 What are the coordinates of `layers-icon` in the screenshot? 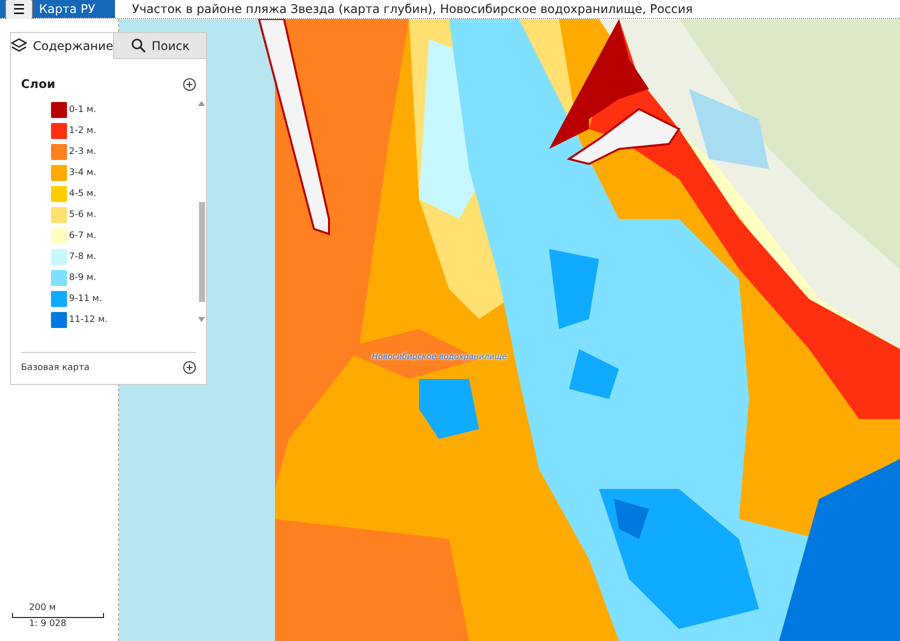 It's located at (19, 45).